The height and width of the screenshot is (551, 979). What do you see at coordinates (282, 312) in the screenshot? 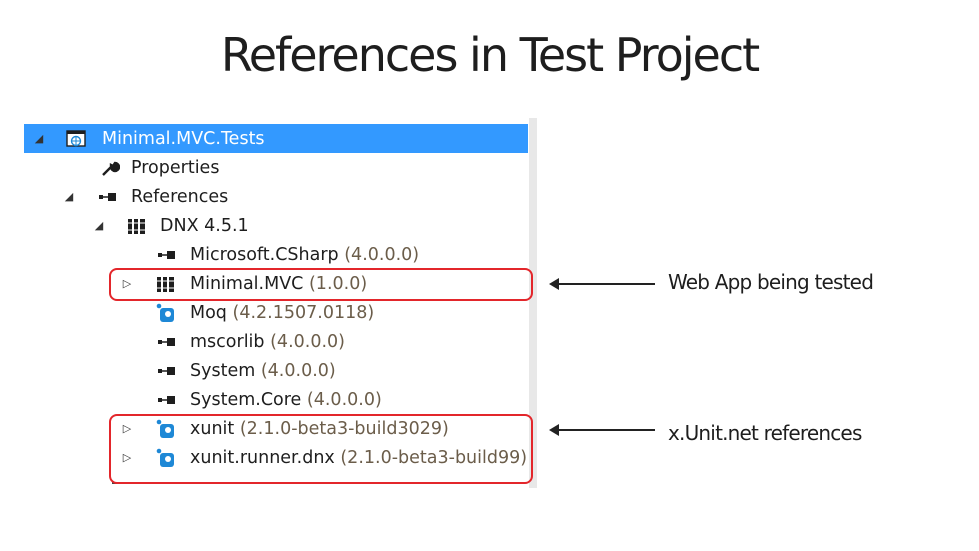
I see `reference-label: Moq (4.2.1507.0118)` at bounding box center [282, 312].